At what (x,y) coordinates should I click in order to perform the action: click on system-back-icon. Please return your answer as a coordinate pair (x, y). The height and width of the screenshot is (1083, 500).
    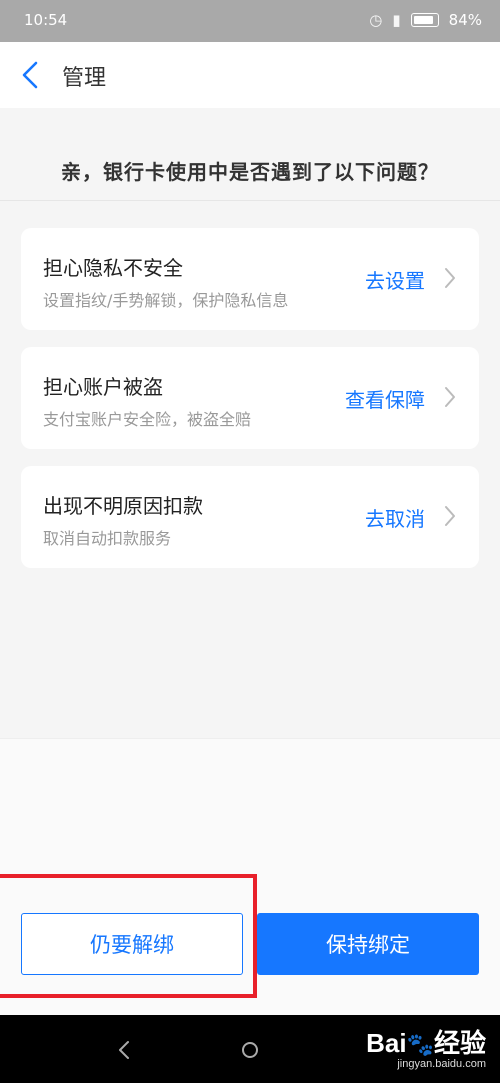
    Looking at the image, I should click on (124, 1050).